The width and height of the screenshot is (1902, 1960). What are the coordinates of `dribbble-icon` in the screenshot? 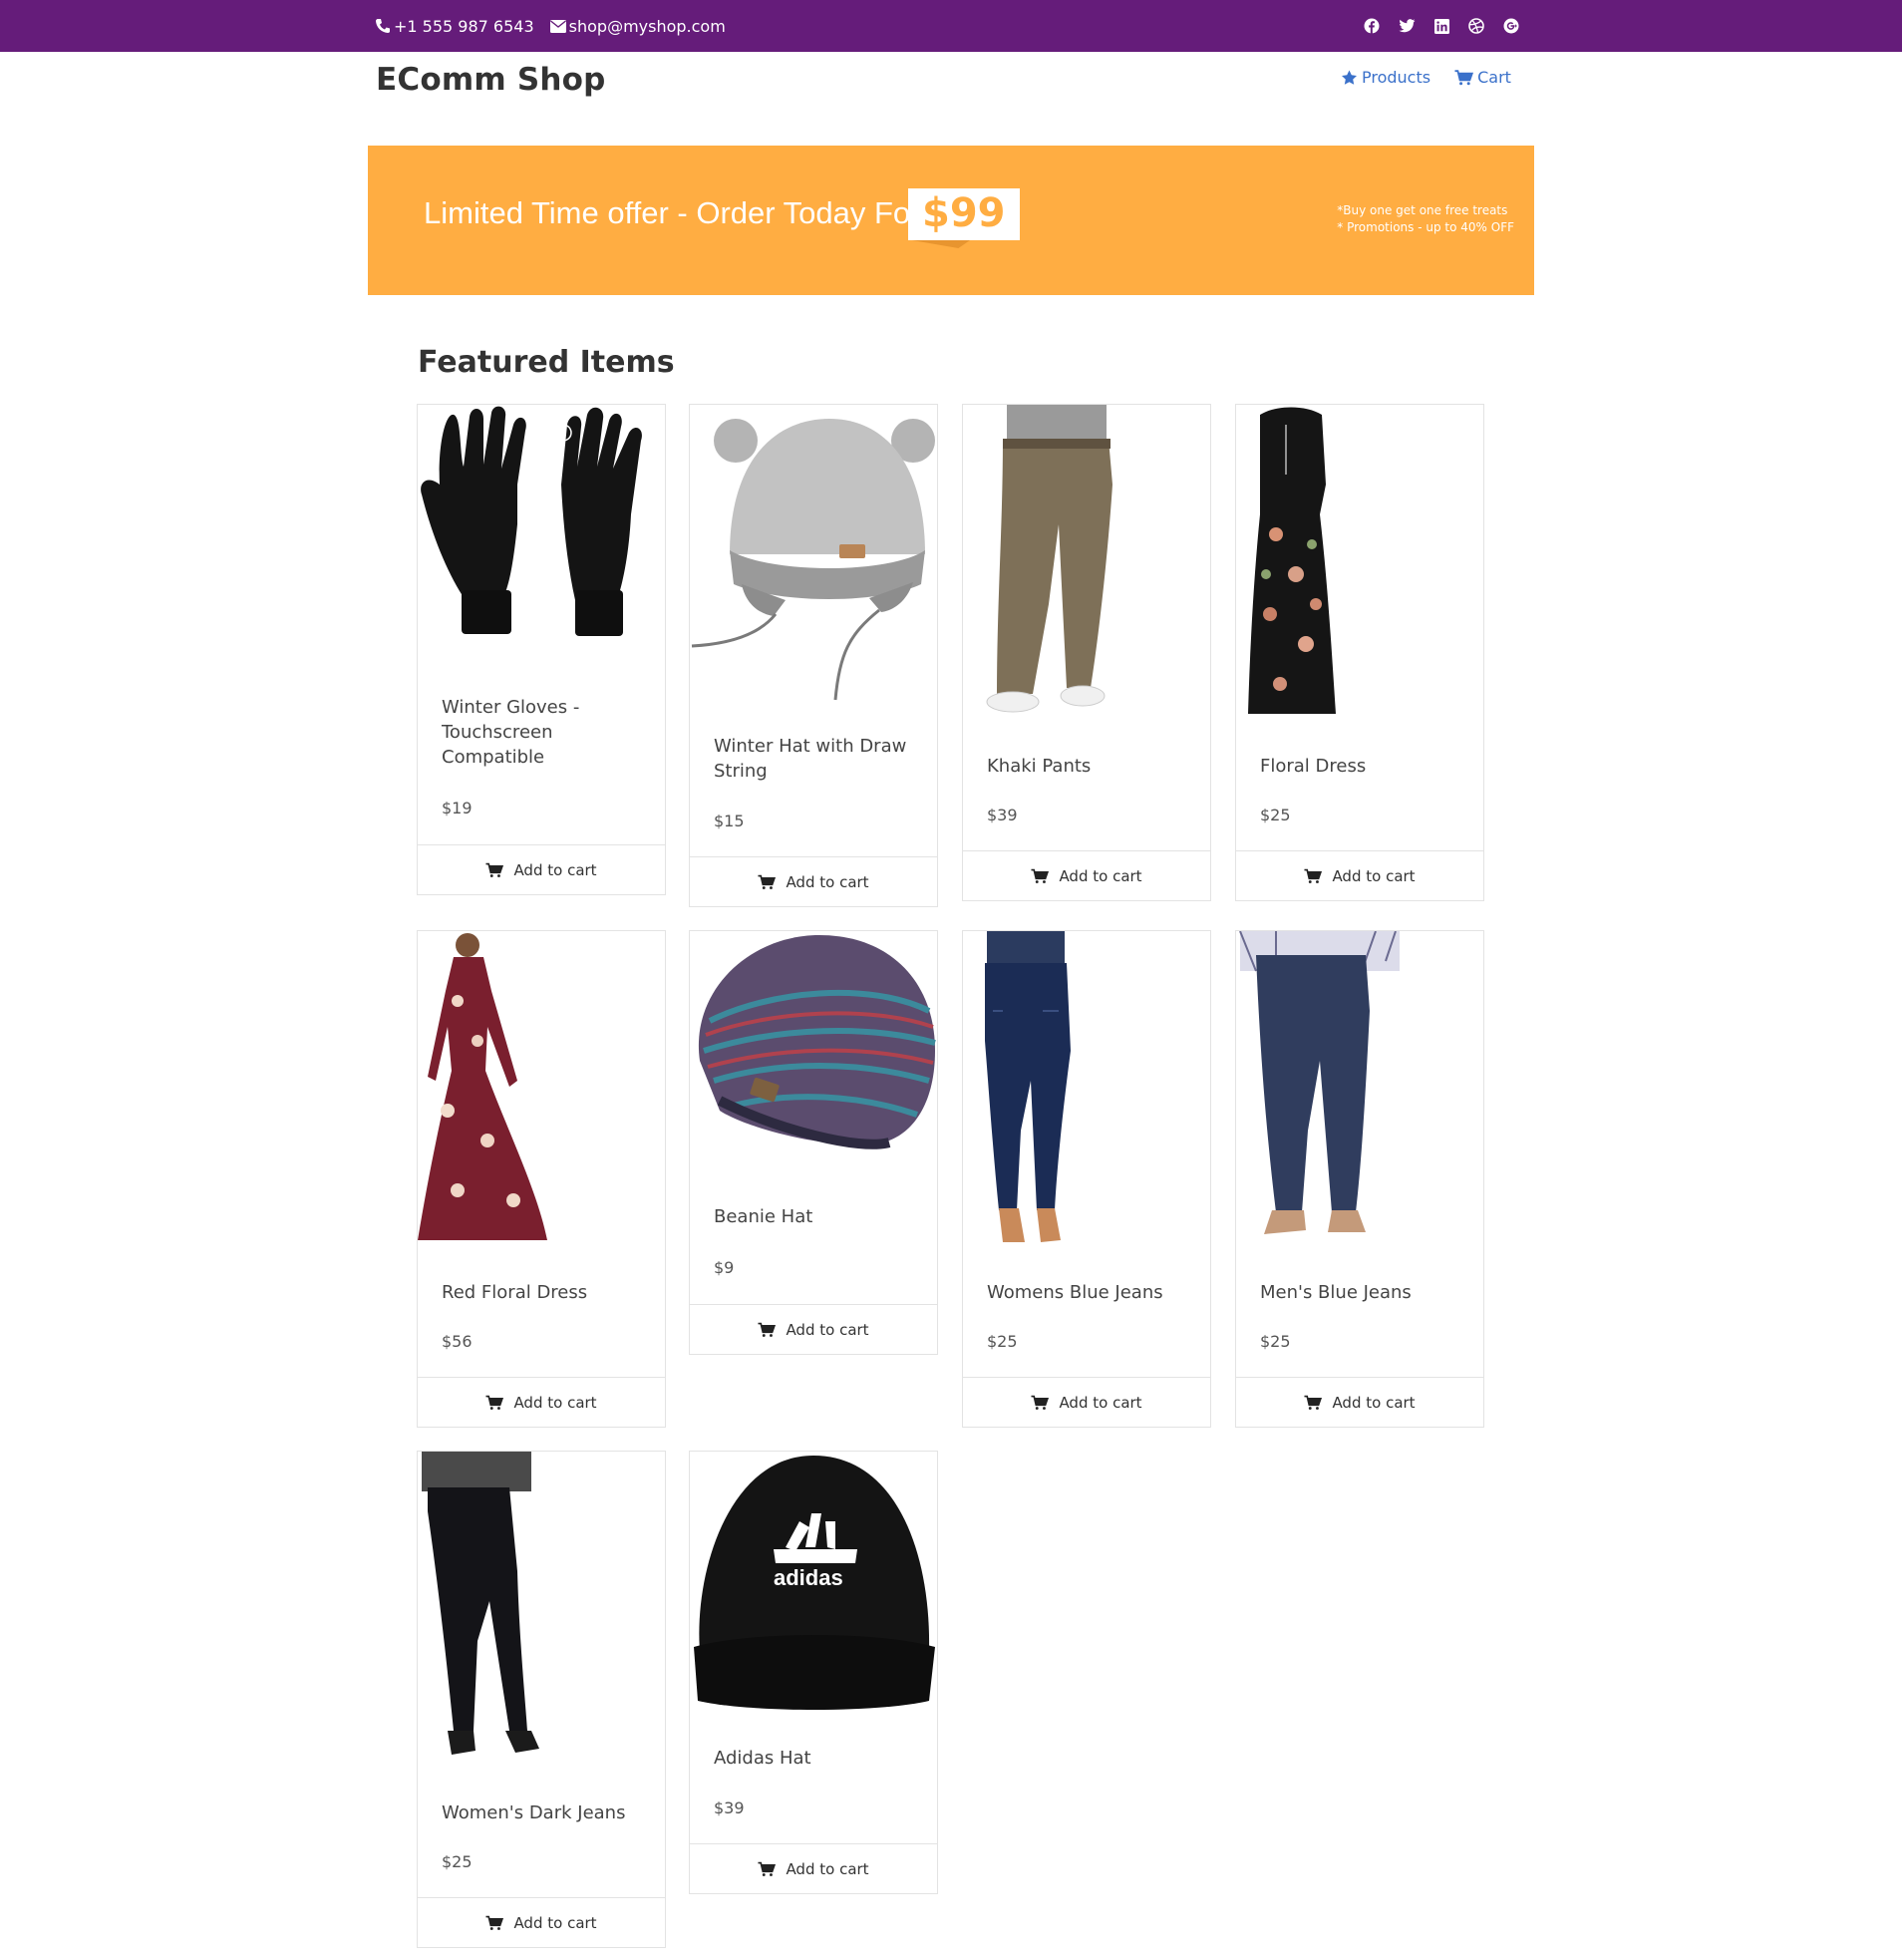 It's located at (1476, 26).